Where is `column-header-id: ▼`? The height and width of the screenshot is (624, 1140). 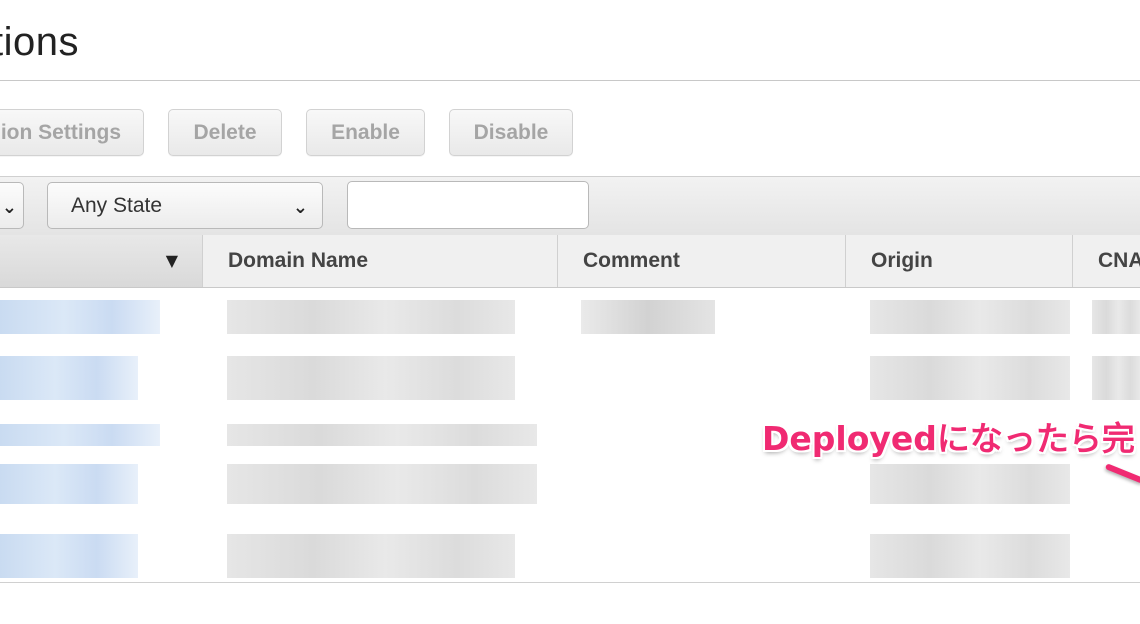
column-header-id: ▼ is located at coordinates (101, 261).